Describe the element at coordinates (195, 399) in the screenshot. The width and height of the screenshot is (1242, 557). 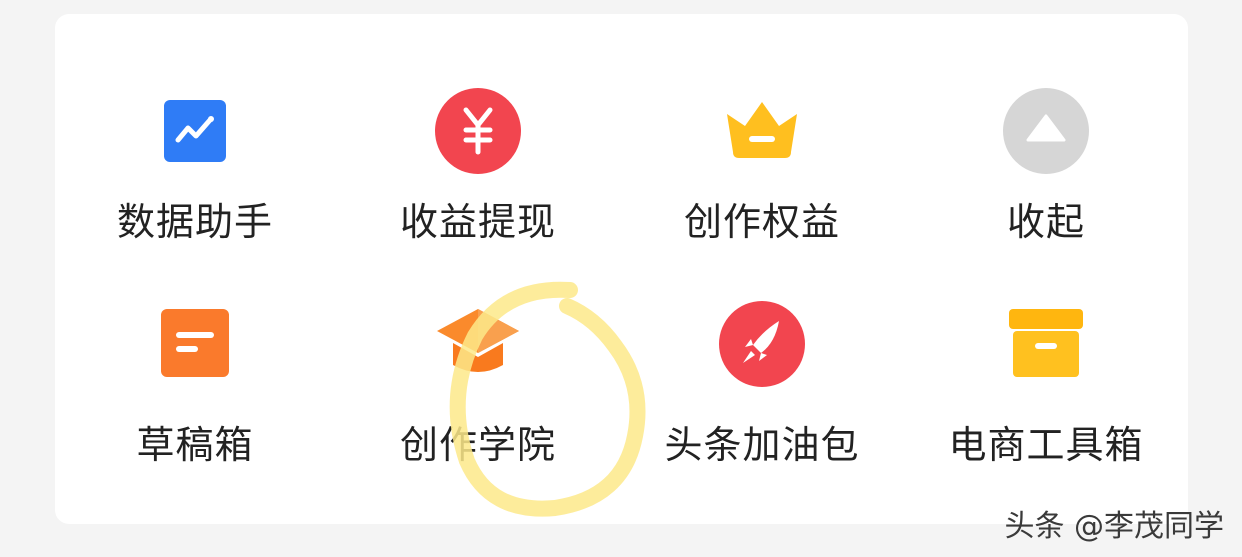
I see `grid-item-drafts: 草稿箱` at that location.